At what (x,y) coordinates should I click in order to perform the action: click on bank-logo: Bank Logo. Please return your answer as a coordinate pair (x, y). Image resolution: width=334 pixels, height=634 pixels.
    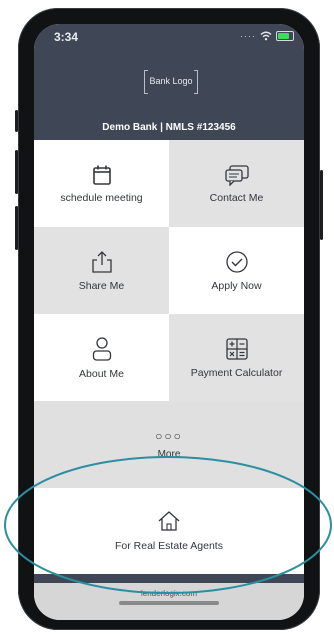
    Looking at the image, I should click on (171, 82).